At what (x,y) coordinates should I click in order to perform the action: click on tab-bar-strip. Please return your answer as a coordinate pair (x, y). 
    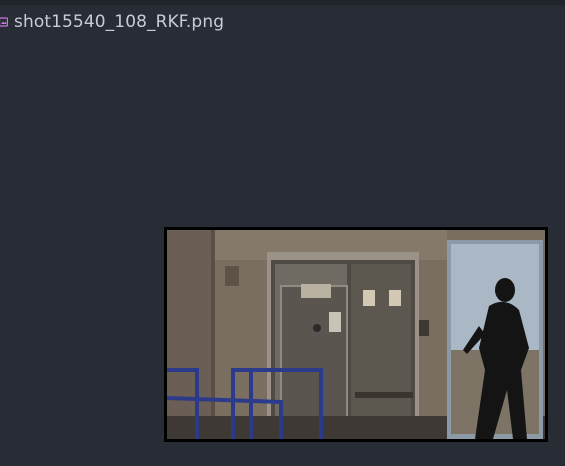
    Looking at the image, I should click on (282, 2).